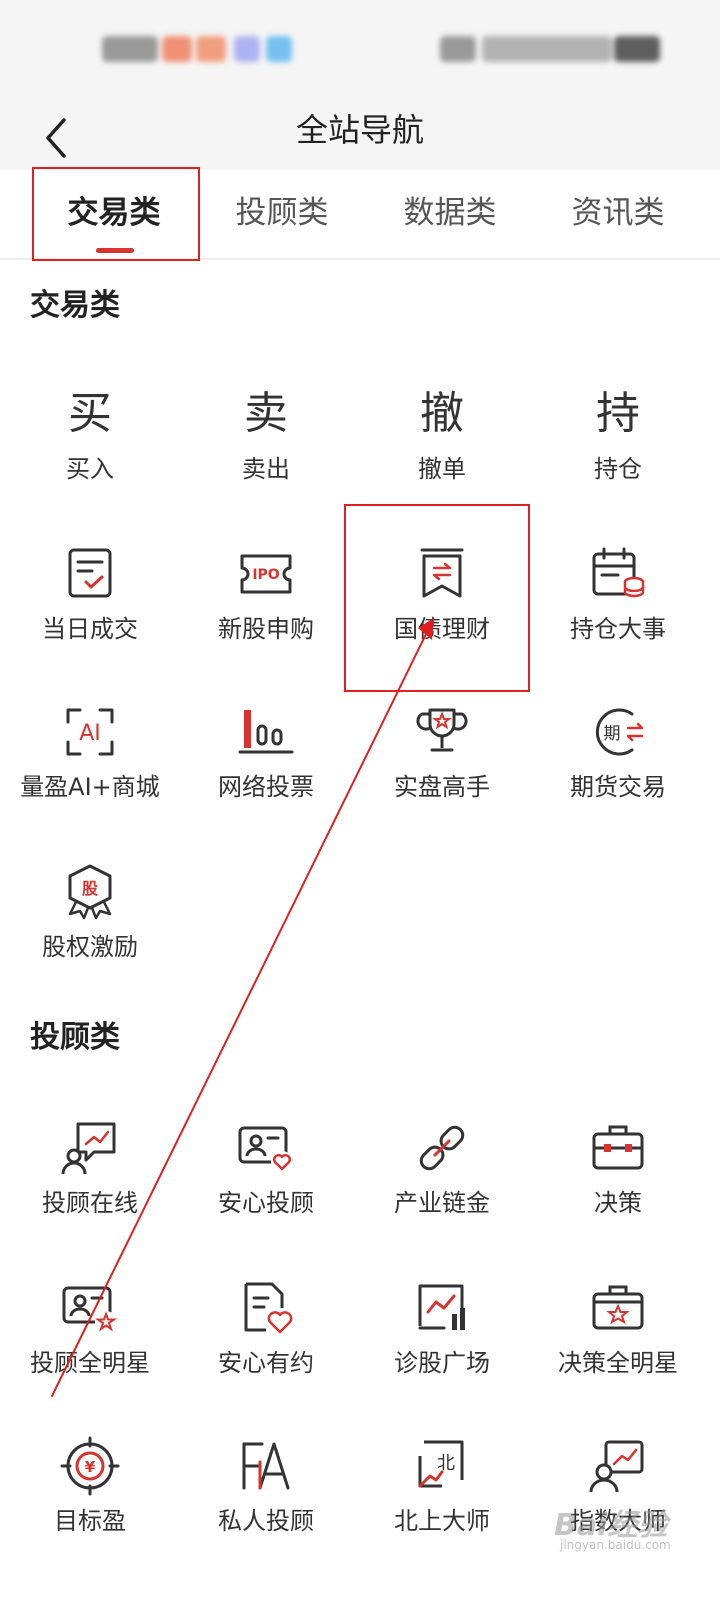  I want to click on nav-item-label: 决策全明星, so click(618, 1363).